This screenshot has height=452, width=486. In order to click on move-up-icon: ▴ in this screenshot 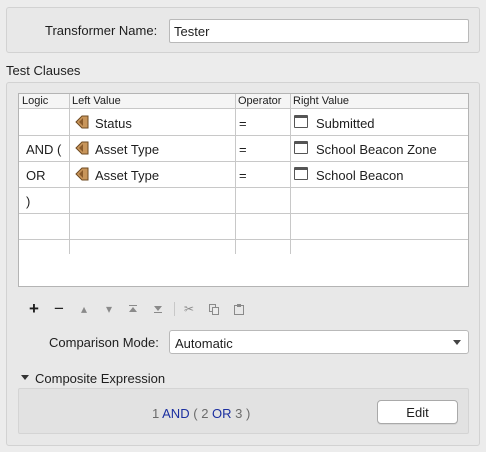, I will do `click(84, 309)`.